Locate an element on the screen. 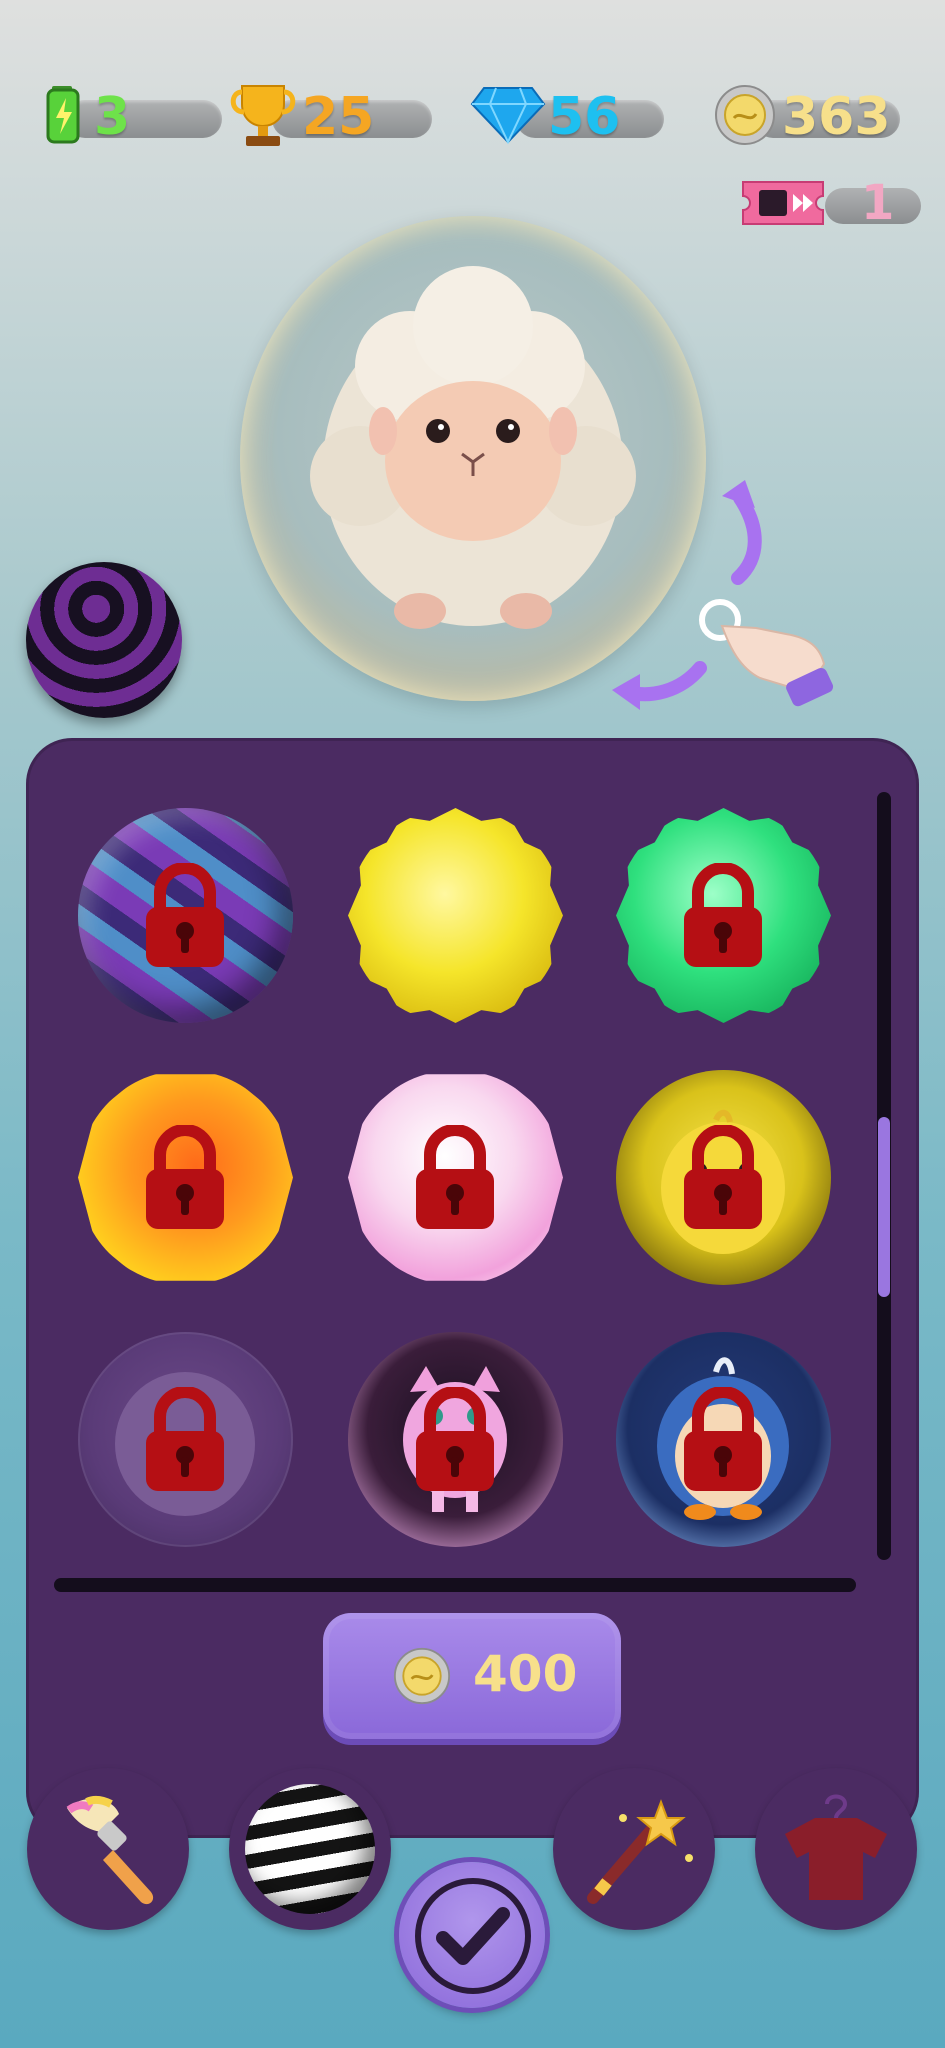  rotate-gesture-icon is located at coordinates (723, 595).